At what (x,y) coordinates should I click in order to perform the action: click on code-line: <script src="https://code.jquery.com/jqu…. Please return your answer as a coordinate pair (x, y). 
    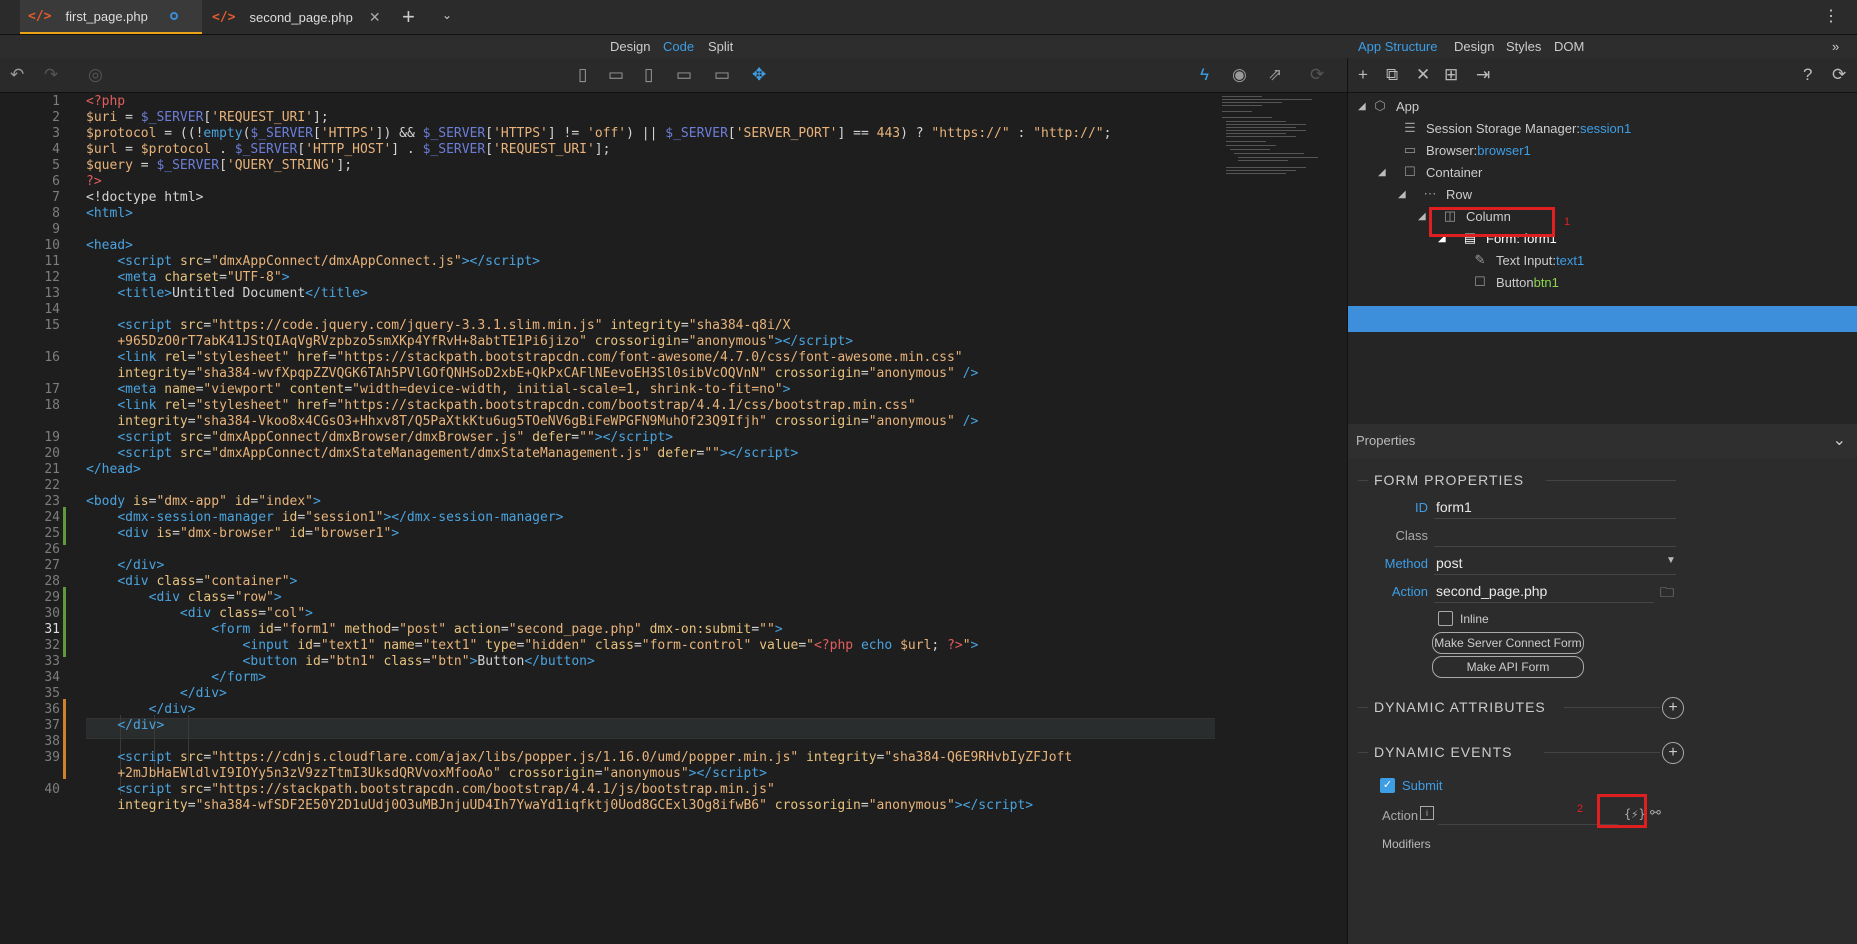
    Looking at the image, I should click on (438, 325).